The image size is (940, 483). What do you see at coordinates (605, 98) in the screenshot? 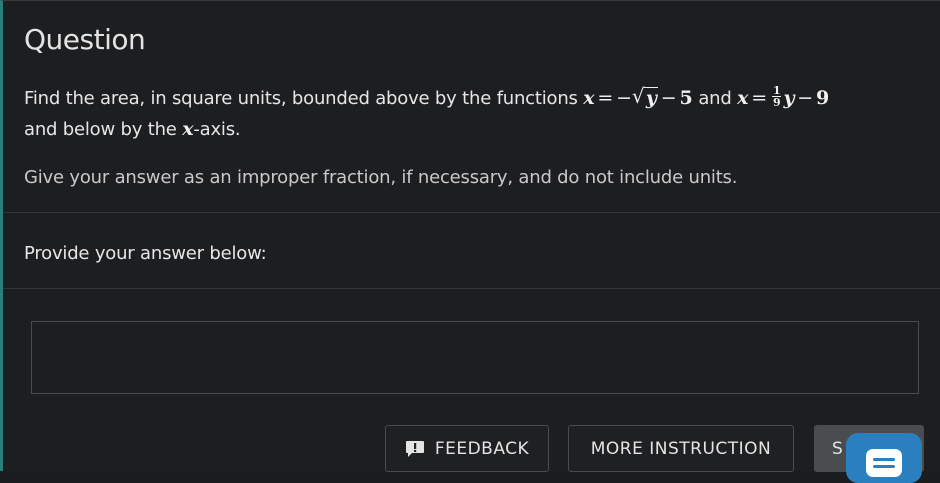
I see `function-1-equals: =` at bounding box center [605, 98].